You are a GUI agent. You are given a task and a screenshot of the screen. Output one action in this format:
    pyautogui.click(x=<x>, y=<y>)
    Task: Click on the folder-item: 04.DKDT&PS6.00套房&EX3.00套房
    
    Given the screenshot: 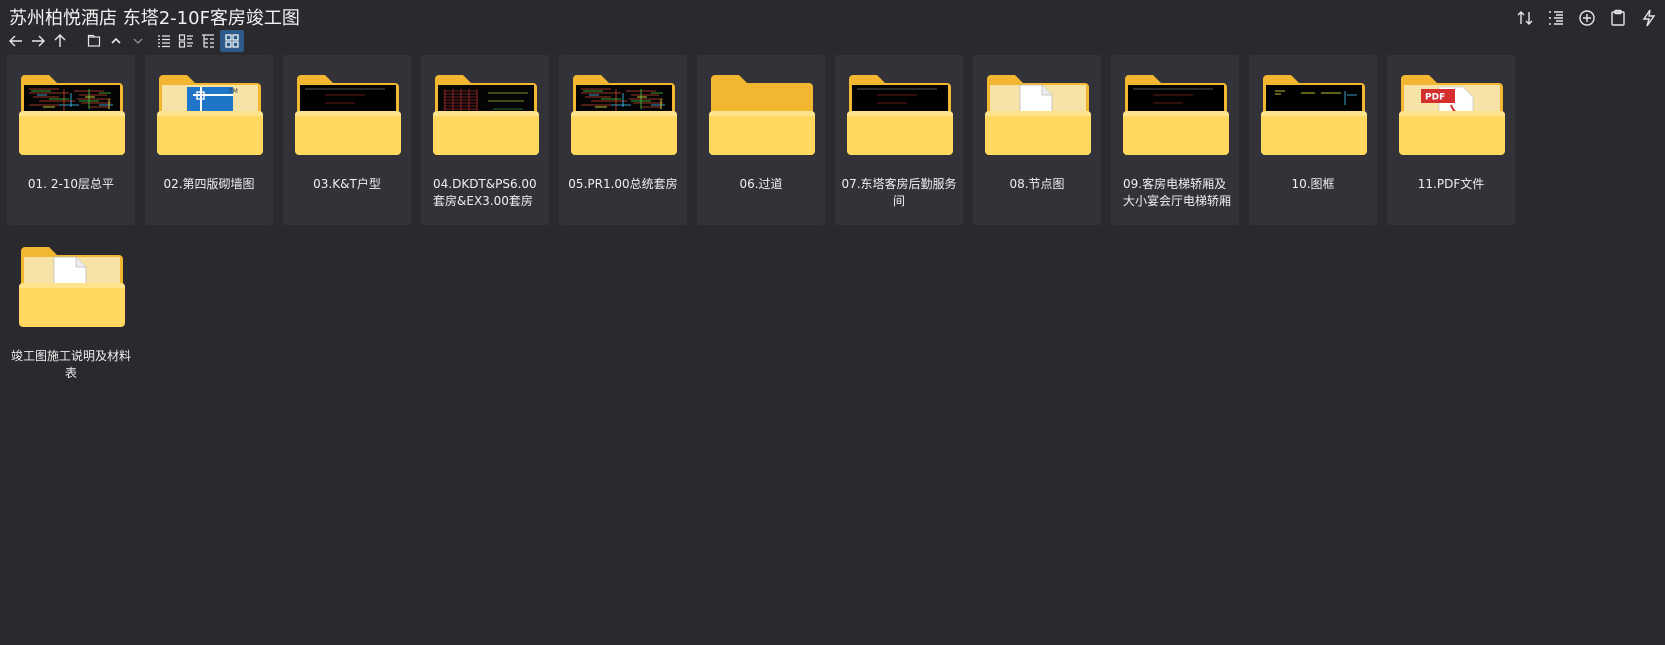 What is the action you would take?
    pyautogui.click(x=485, y=140)
    